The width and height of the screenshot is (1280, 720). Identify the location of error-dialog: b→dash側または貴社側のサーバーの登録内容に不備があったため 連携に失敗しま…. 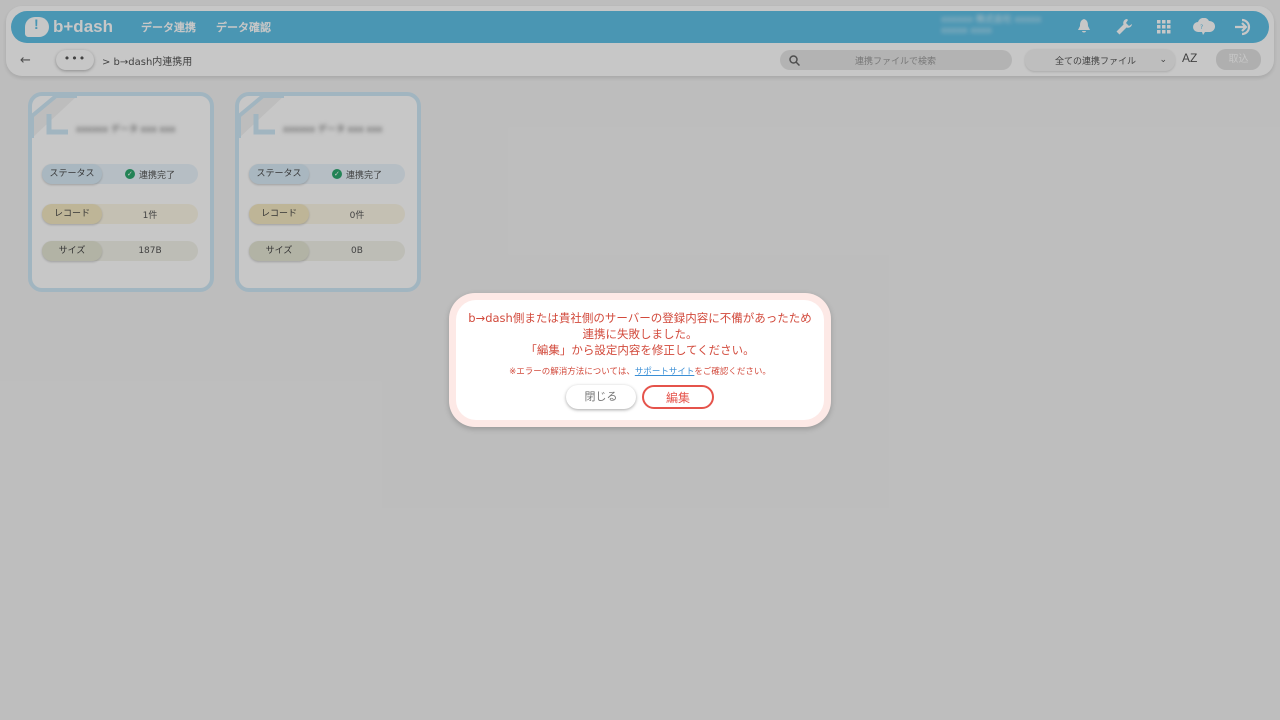
(640, 360).